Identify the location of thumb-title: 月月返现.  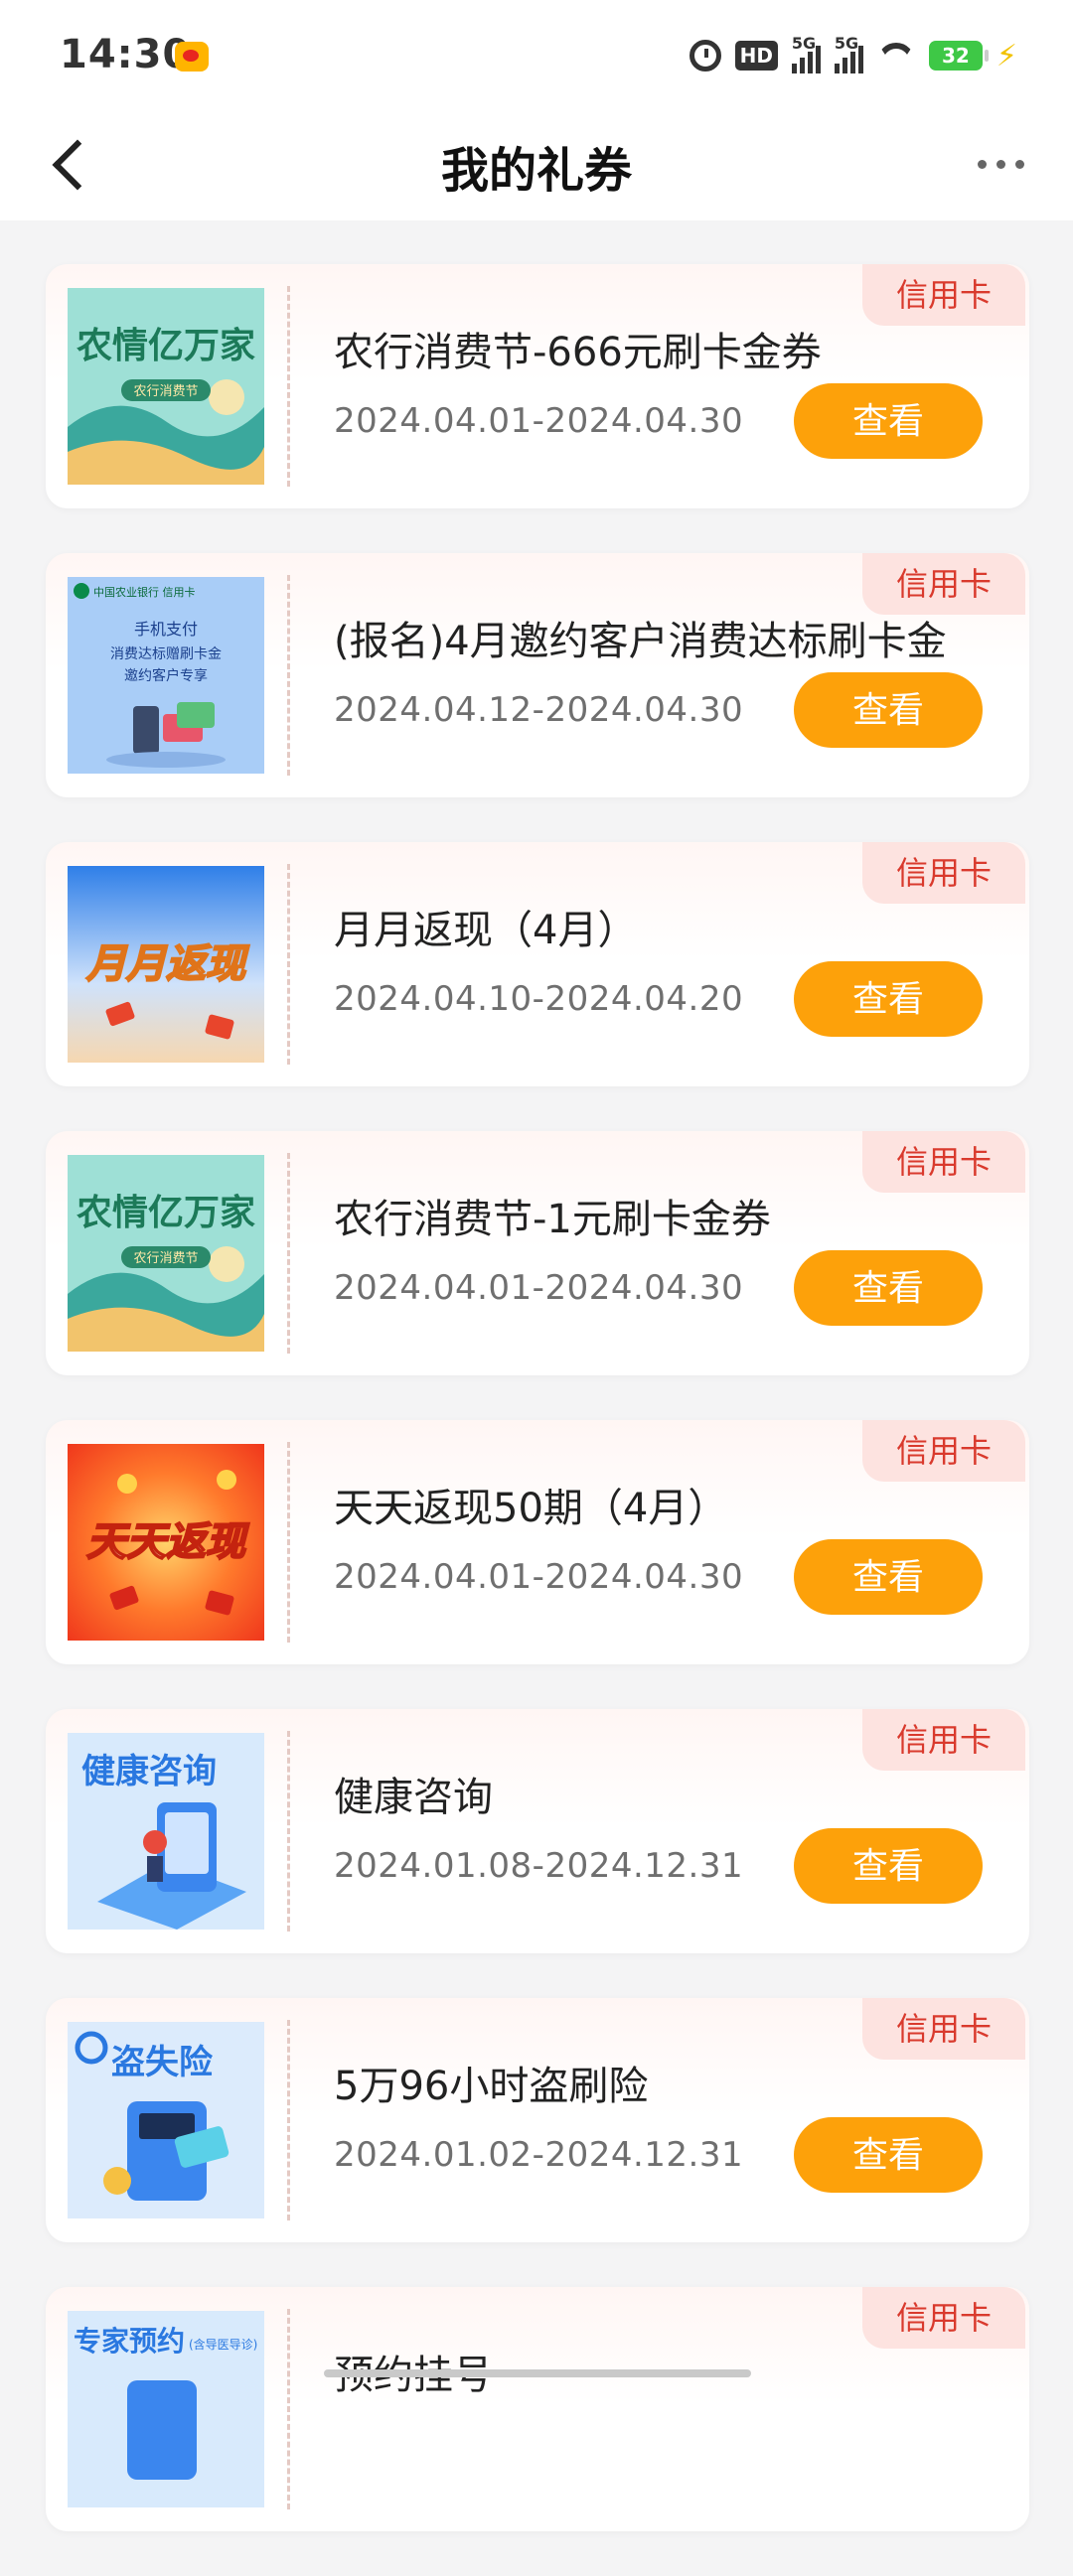
(167, 964).